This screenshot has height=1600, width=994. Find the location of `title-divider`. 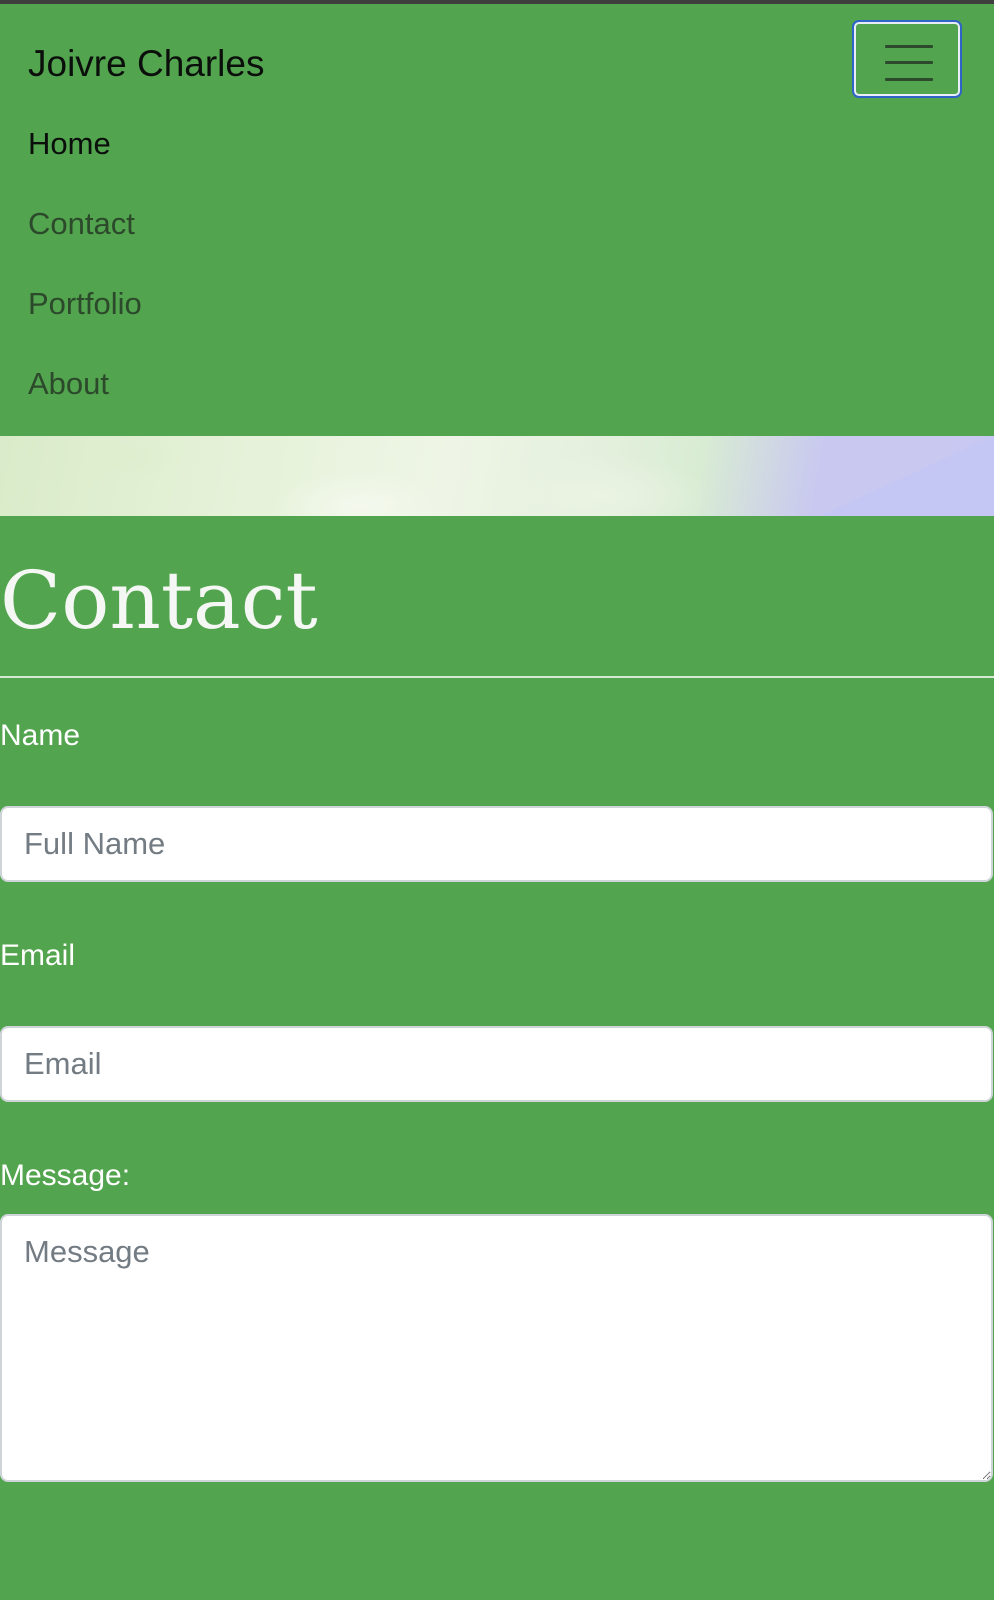

title-divider is located at coordinates (497, 677).